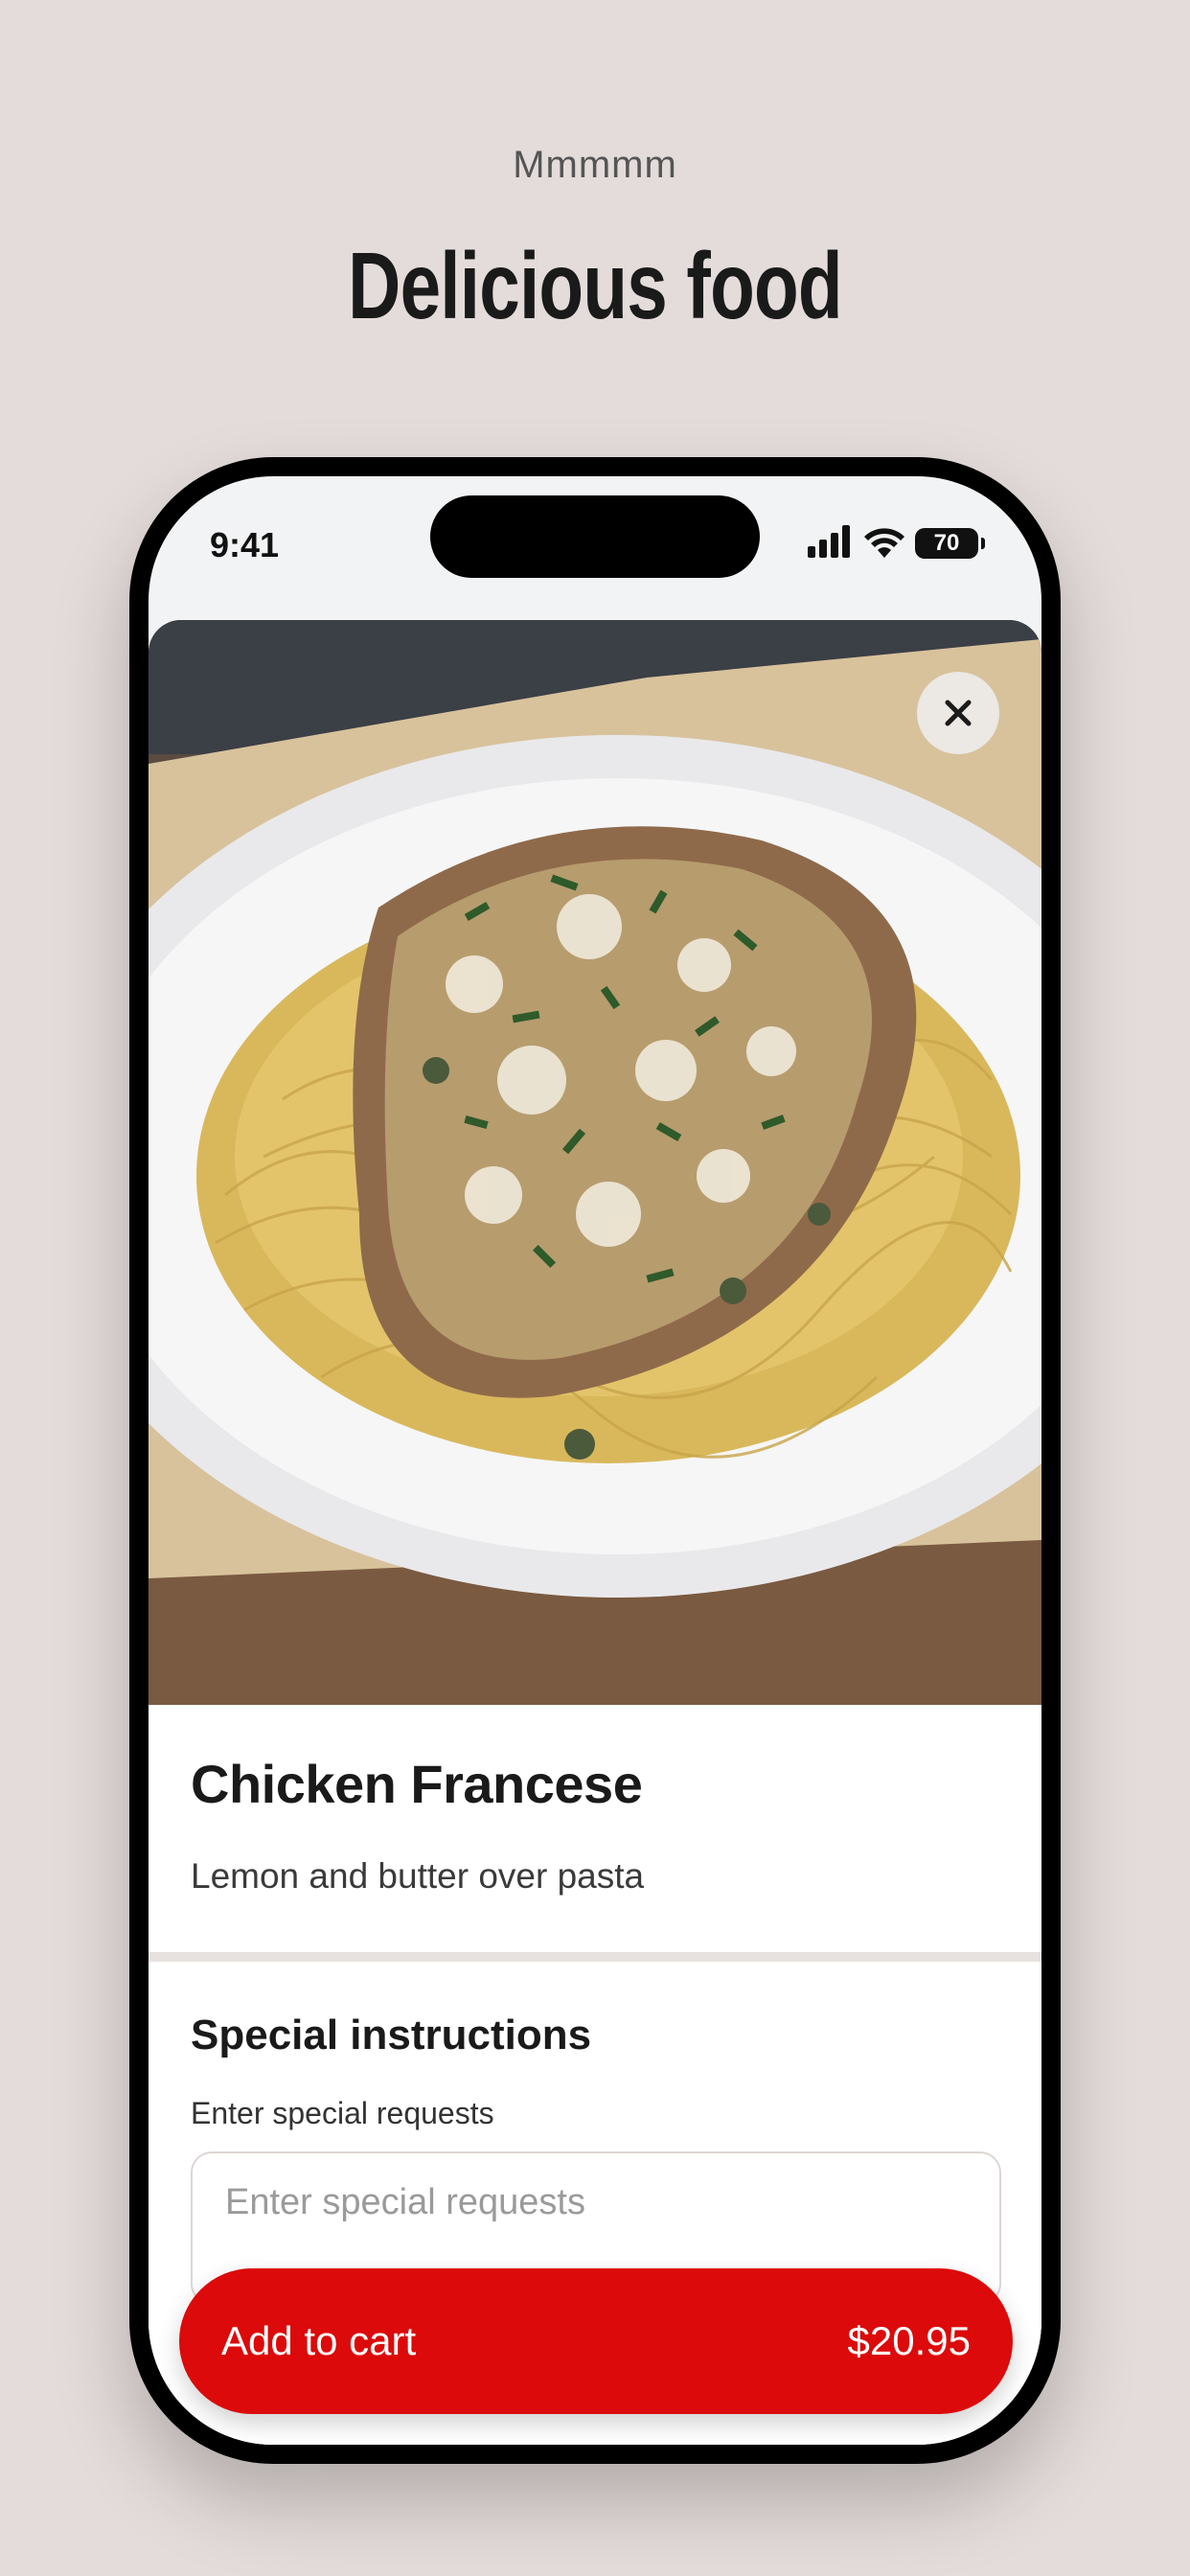  What do you see at coordinates (831, 543) in the screenshot?
I see `signal-icon` at bounding box center [831, 543].